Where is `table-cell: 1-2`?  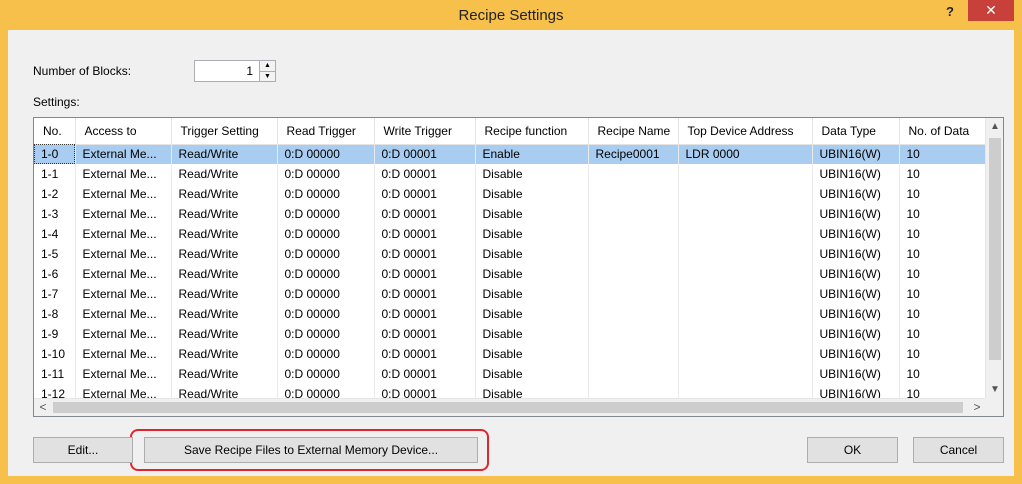
table-cell: 1-2 is located at coordinates (55, 194).